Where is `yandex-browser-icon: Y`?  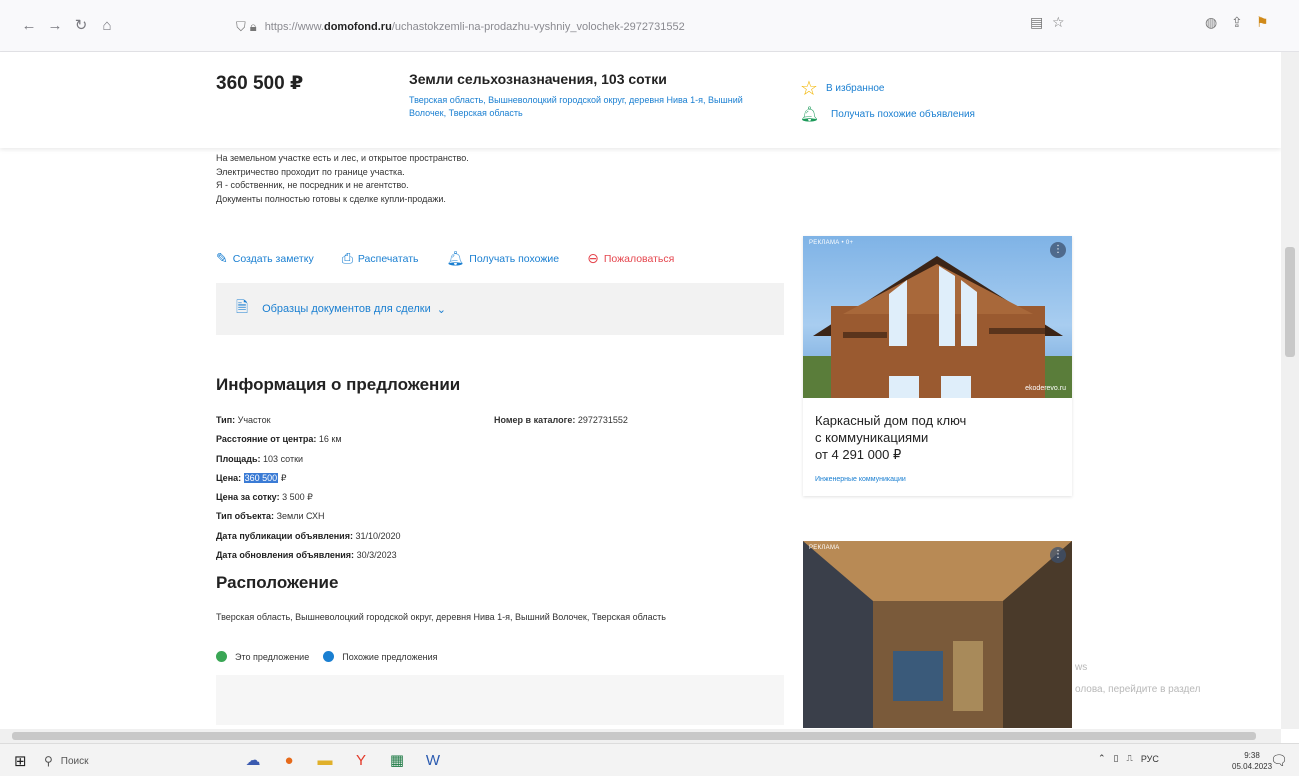
yandex-browser-icon: Y is located at coordinates (361, 760).